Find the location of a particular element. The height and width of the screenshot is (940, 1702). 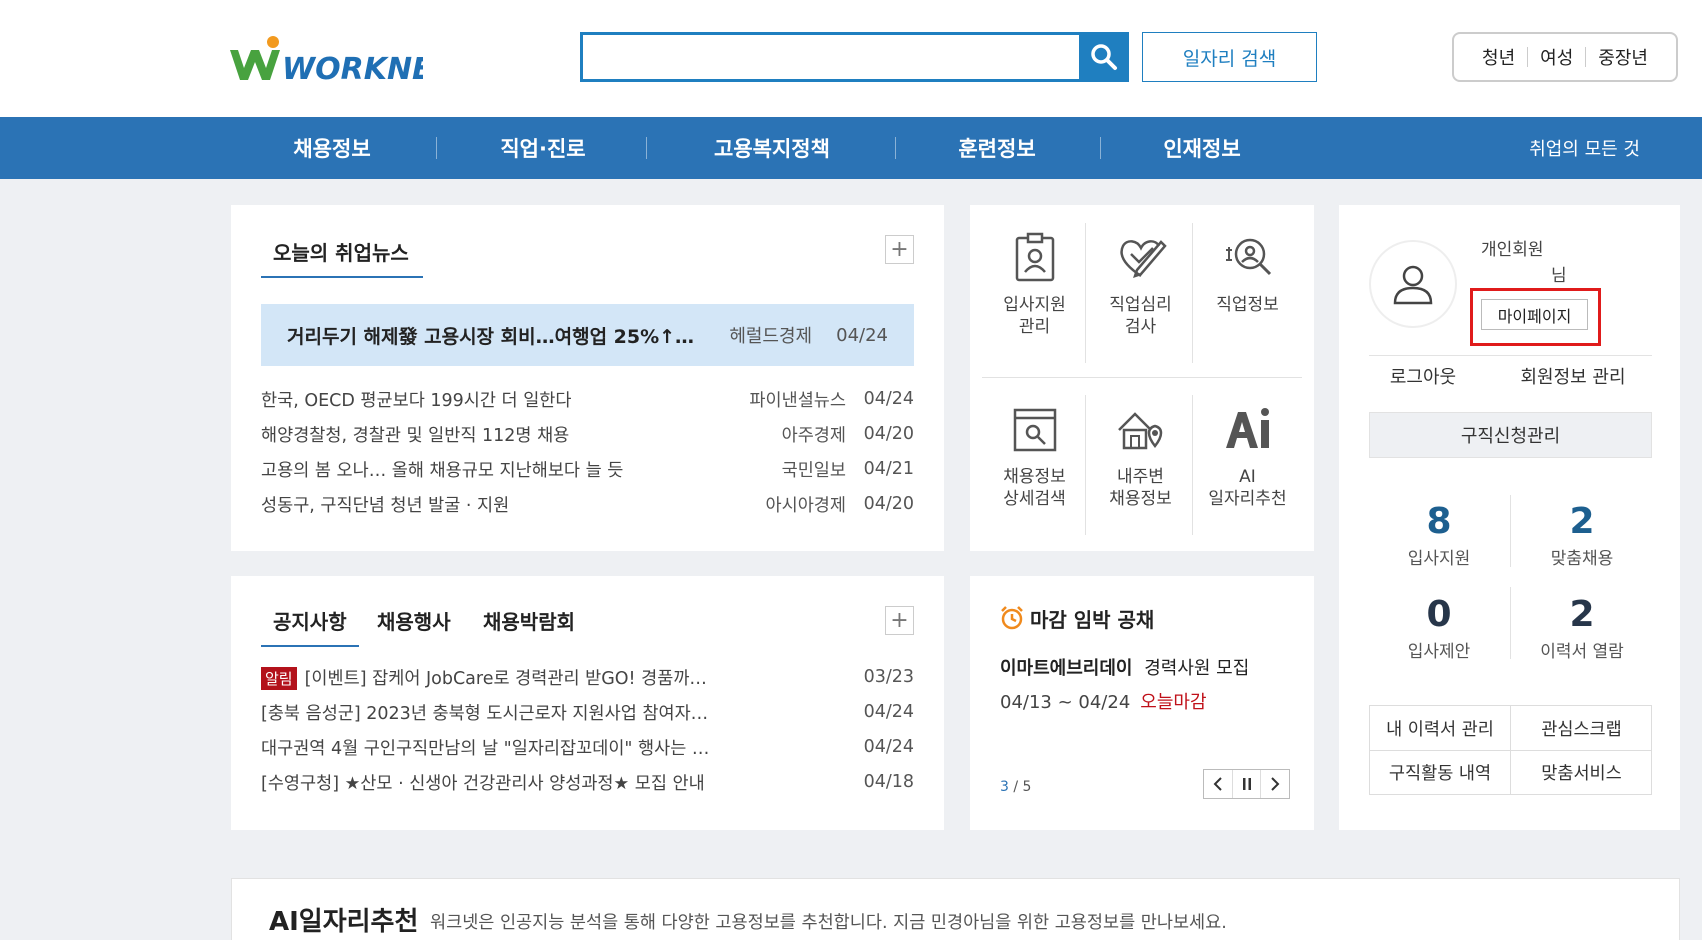

segment-middle-aged: 중장년 is located at coordinates (1623, 57).